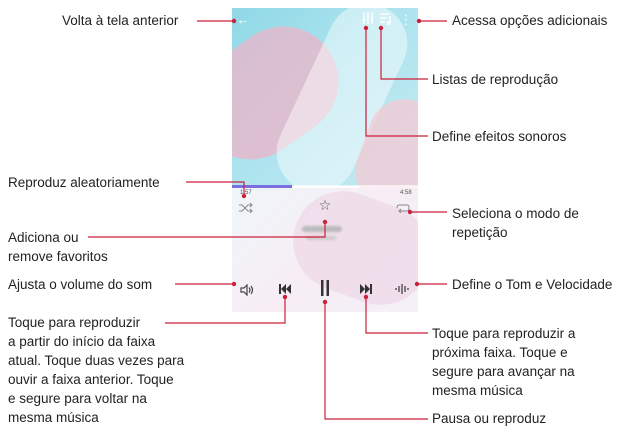 Image resolution: width=631 pixels, height=441 pixels. I want to click on callout-playlists: Listas de reprodução, so click(495, 79).